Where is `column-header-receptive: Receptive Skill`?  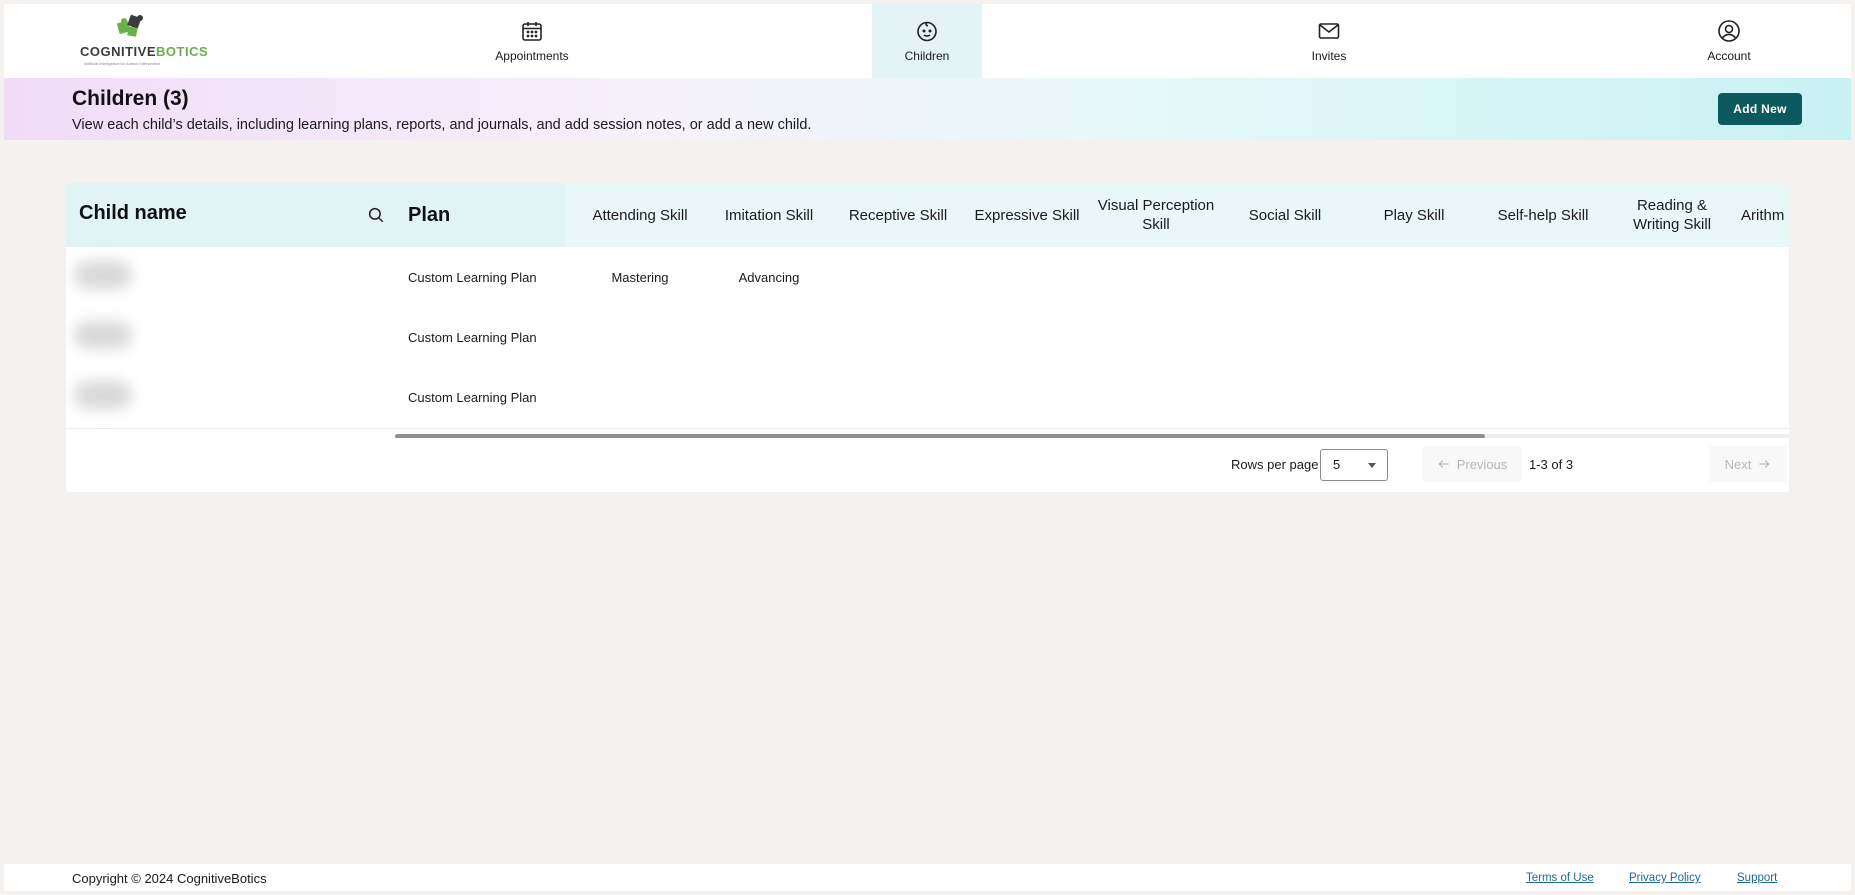
column-header-receptive: Receptive Skill is located at coordinates (898, 215).